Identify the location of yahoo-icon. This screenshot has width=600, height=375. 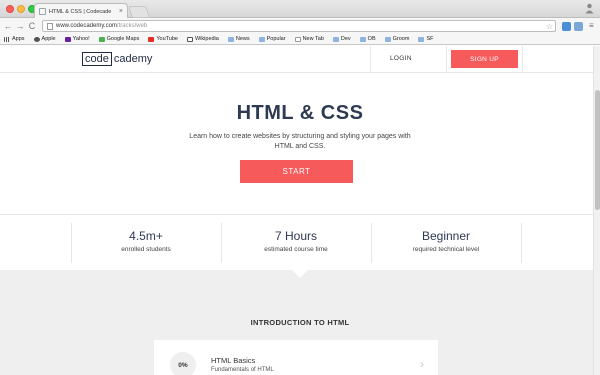
(67, 39).